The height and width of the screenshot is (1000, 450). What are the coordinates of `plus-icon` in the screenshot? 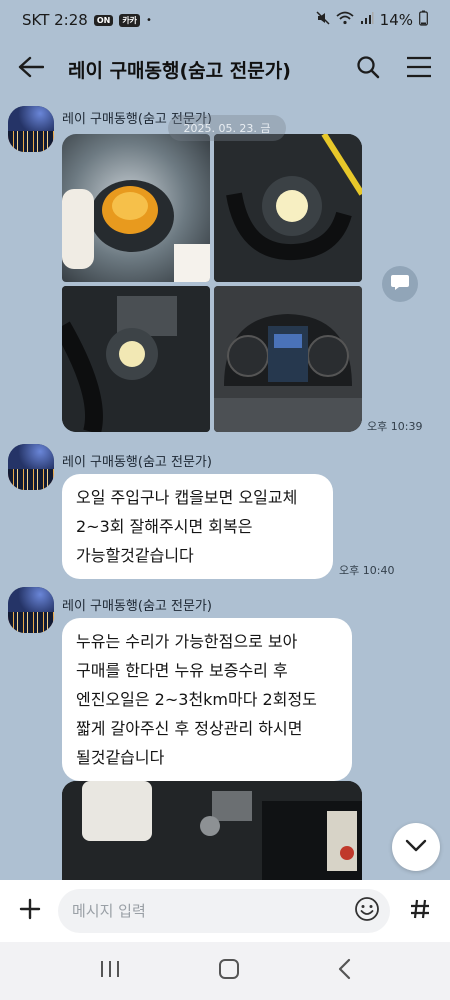 It's located at (30, 911).